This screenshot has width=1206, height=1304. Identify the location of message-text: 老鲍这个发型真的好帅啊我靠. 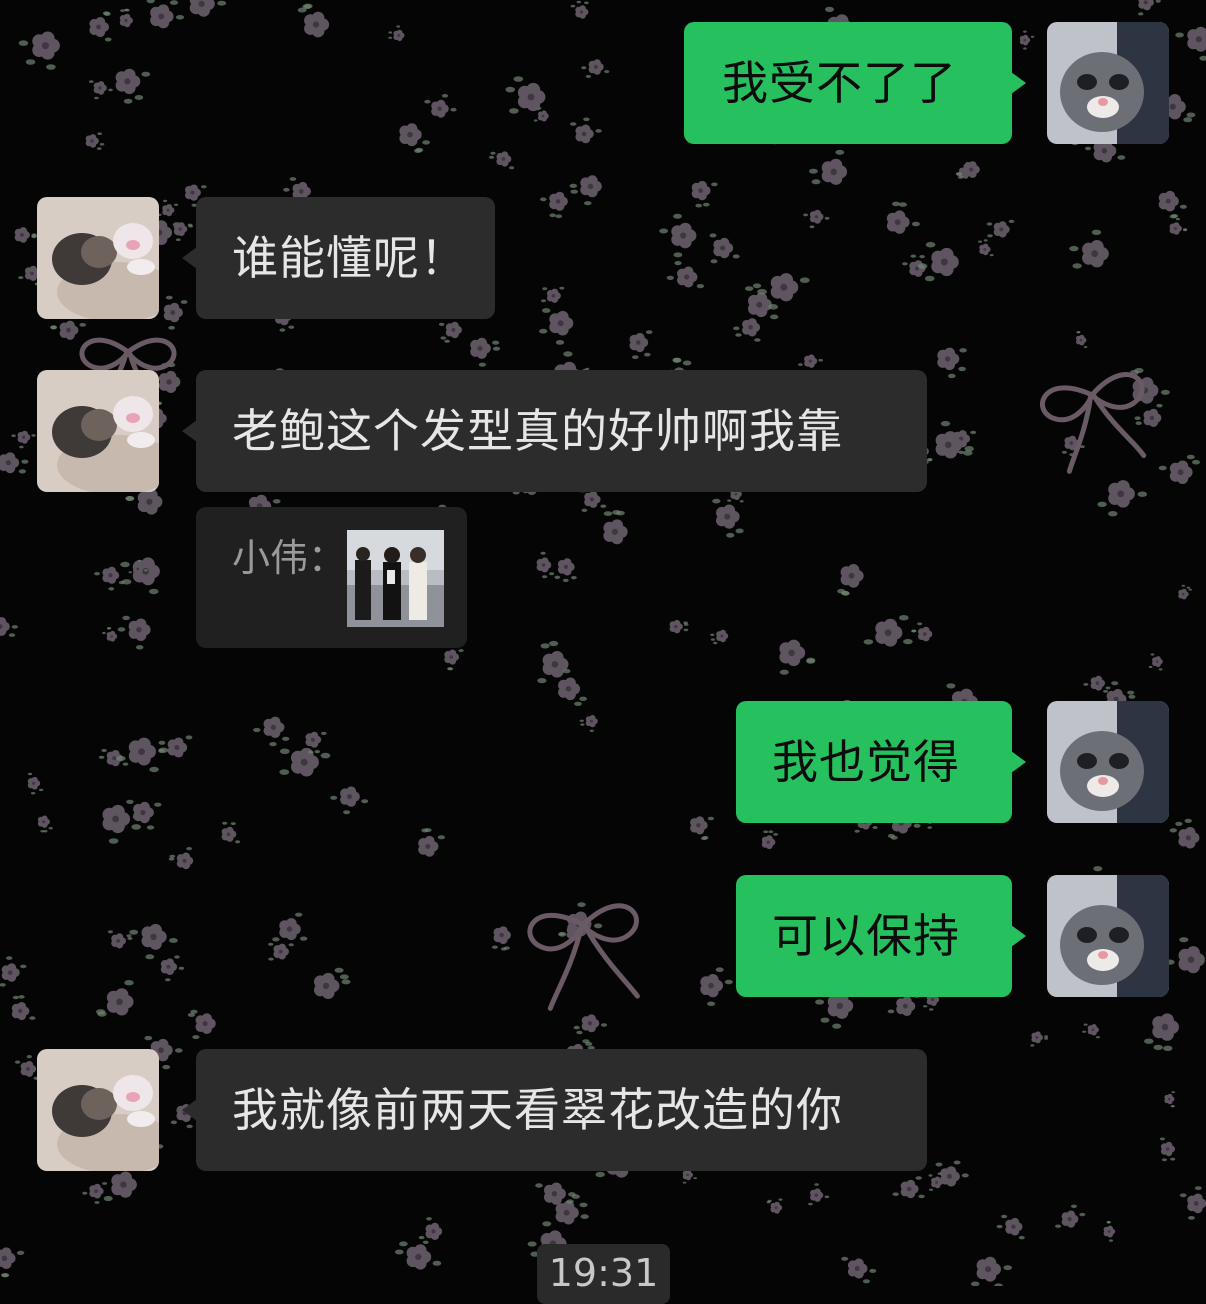
(537, 431).